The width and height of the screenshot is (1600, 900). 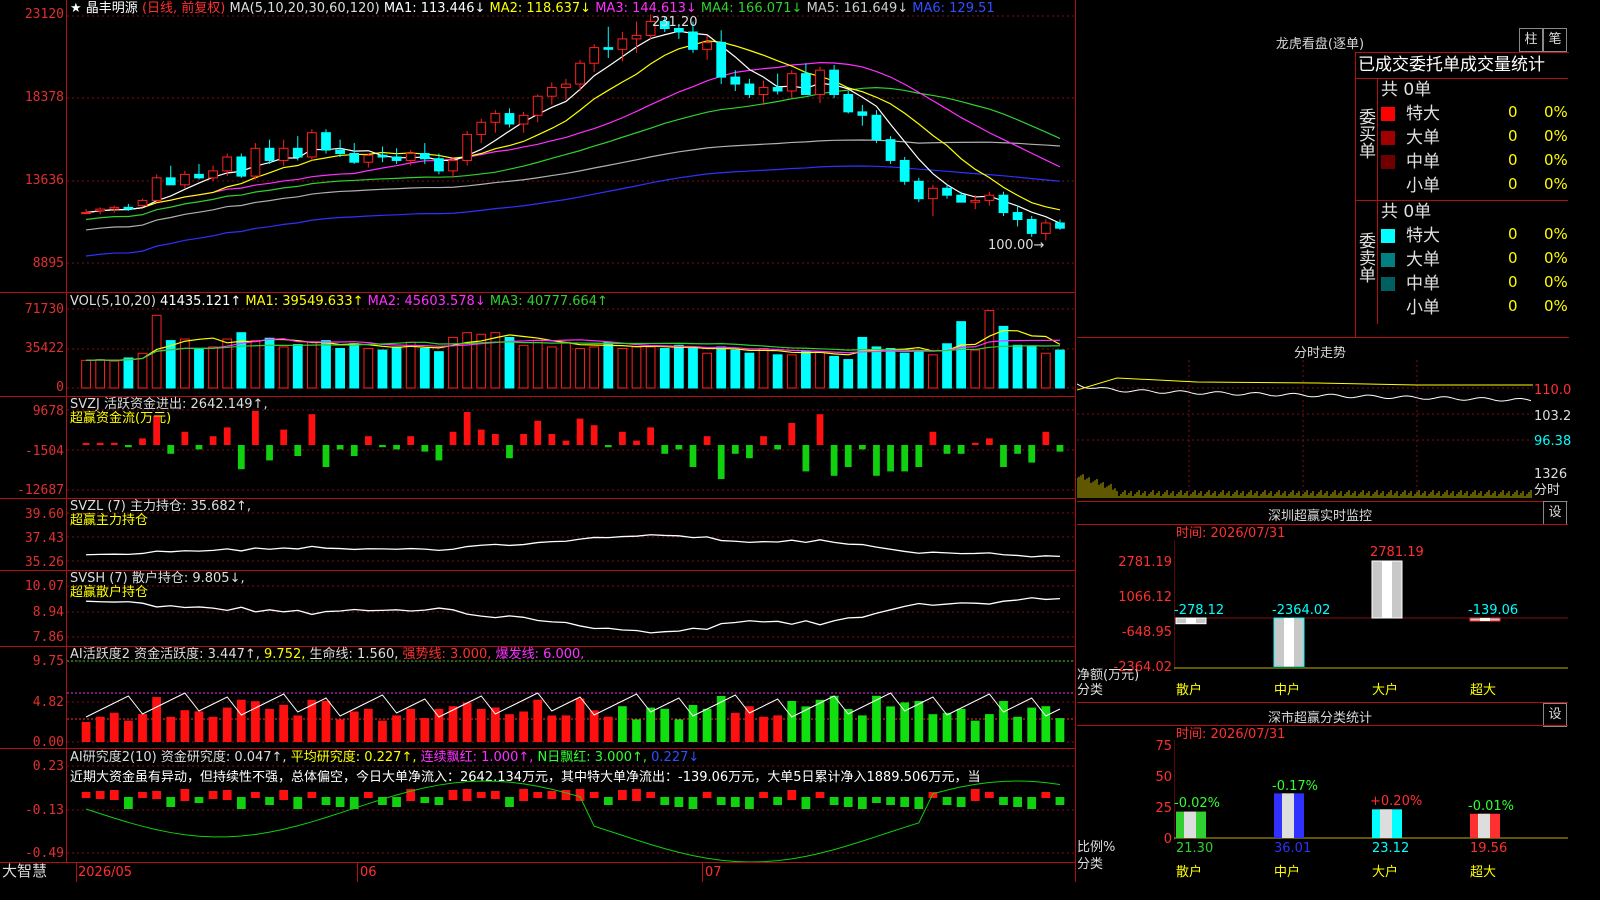 What do you see at coordinates (1189, 690) in the screenshot?
I see `sz-category-label: 散户` at bounding box center [1189, 690].